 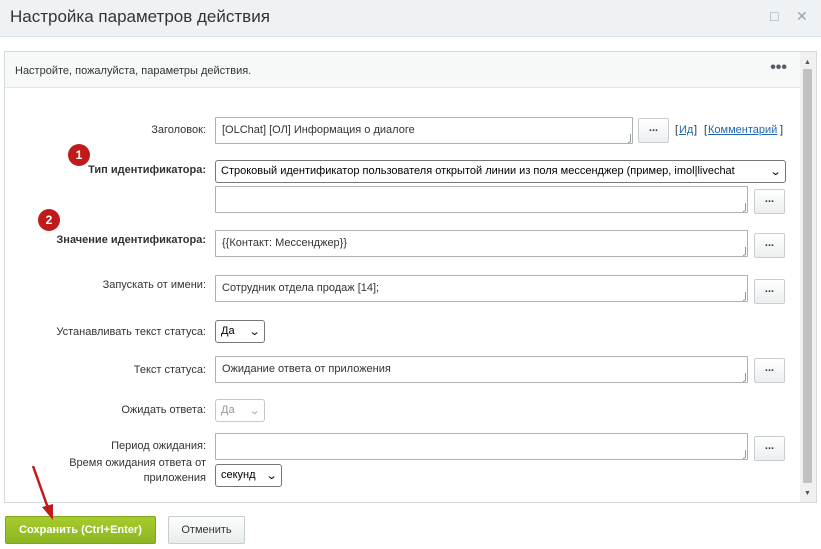 What do you see at coordinates (163, 410) in the screenshot?
I see `wait-answer-label: Ожидать ответа:` at bounding box center [163, 410].